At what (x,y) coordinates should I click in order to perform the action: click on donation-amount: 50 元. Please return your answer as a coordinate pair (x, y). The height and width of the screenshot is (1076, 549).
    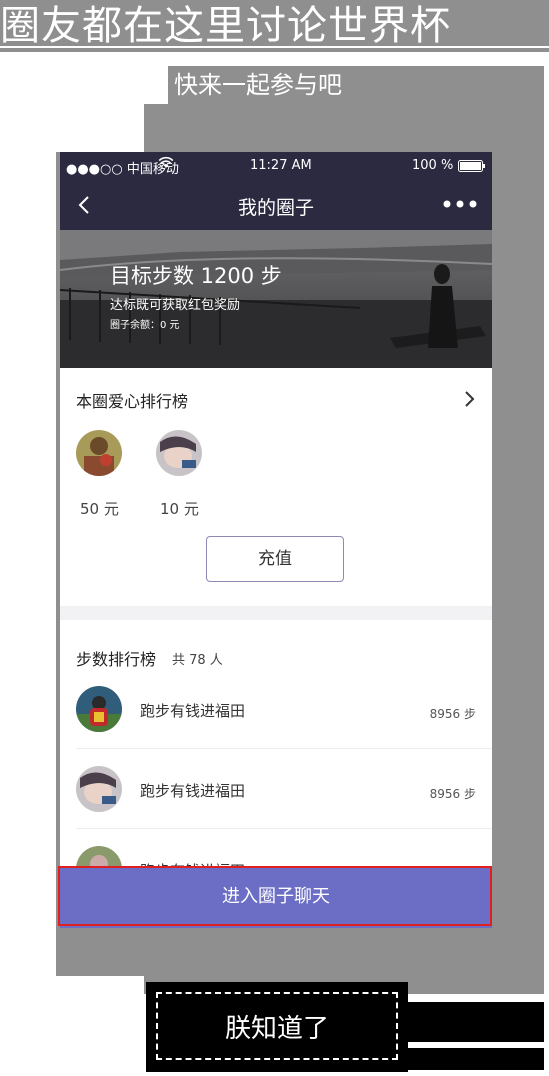
    Looking at the image, I should click on (99, 509).